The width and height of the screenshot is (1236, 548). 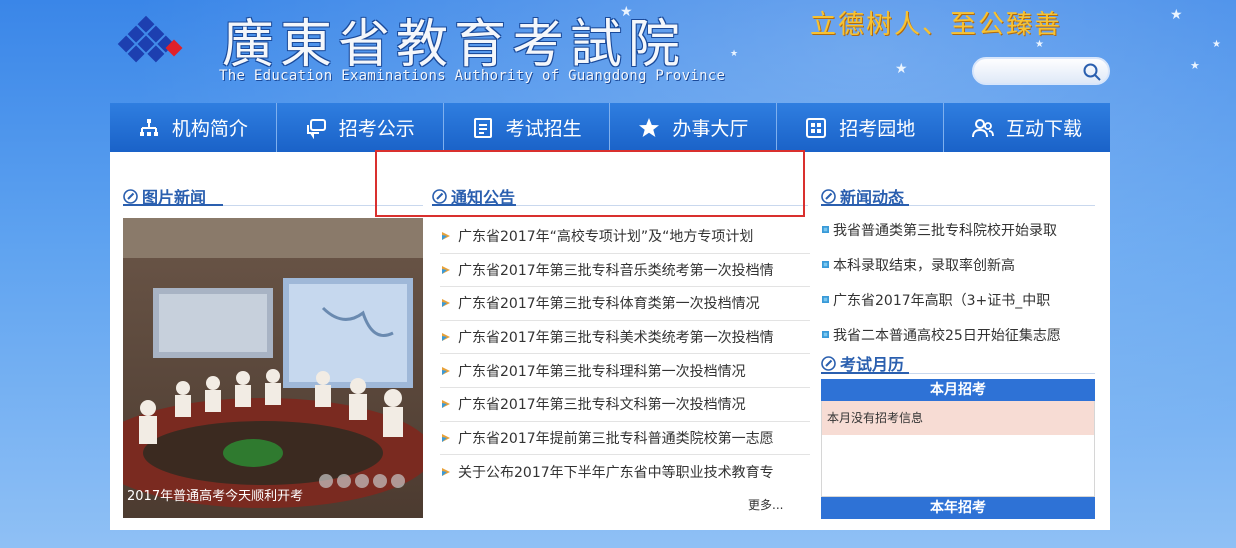 I want to click on notice-item: 广东省2017年“高校专项计划”及“地方专项计划, so click(x=625, y=237).